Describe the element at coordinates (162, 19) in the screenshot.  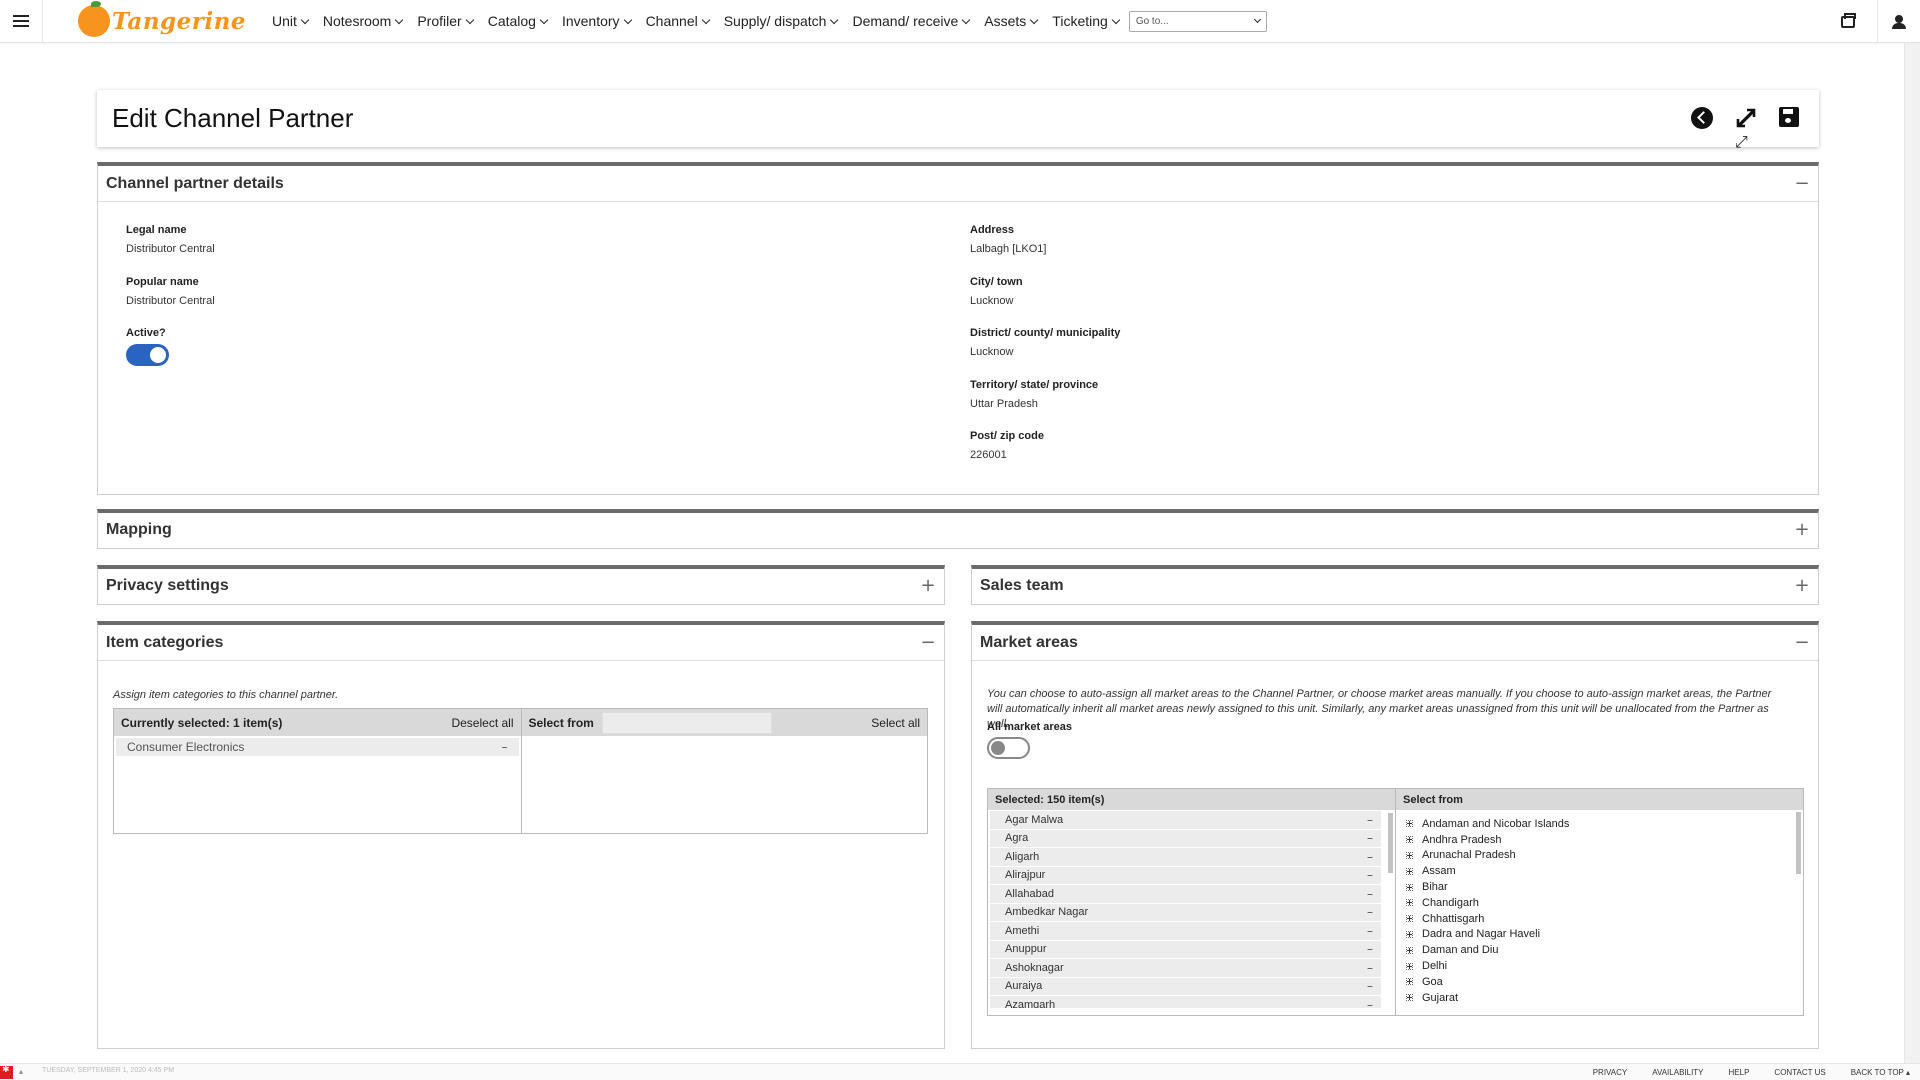
I see `tangerine-logo: Tangerine` at that location.